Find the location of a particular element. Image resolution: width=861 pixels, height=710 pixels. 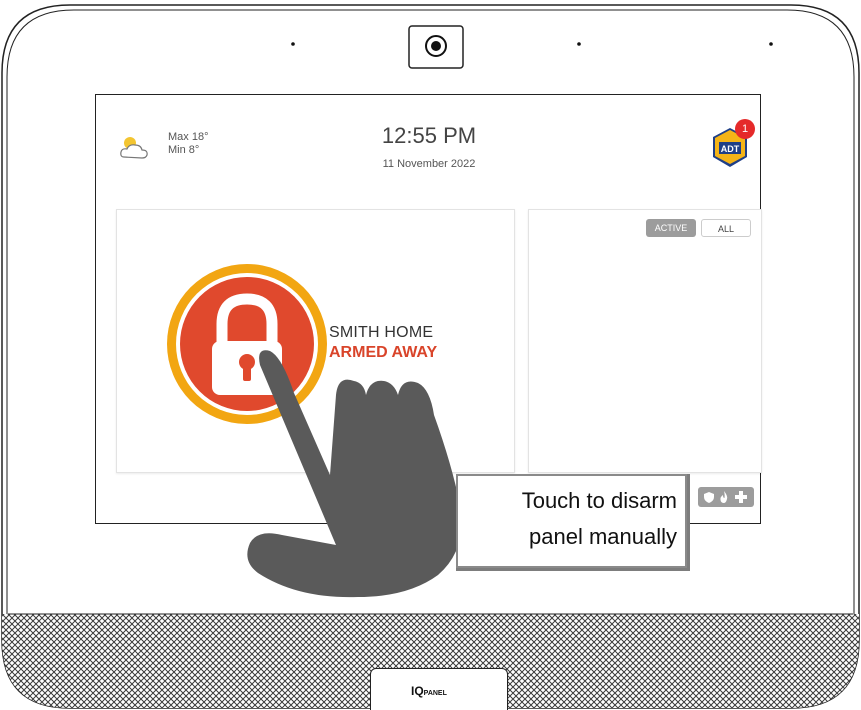

instruction-callout: Touch to disarm panel manually is located at coordinates (573, 522).